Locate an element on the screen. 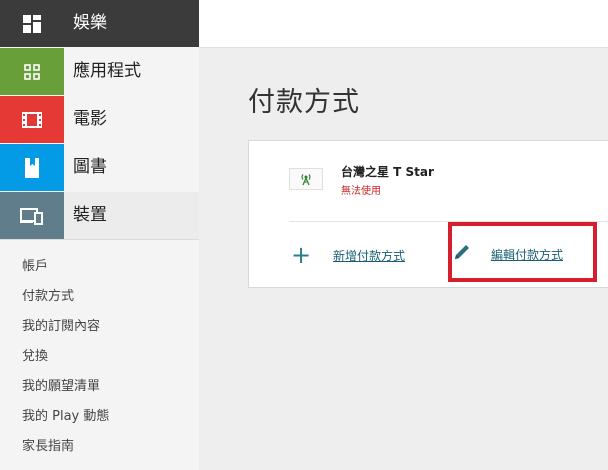 The width and height of the screenshot is (608, 470). account-links: 帳戶 付款方式 我的訂閱內容 兌換 我的願望清單 我的 Play 動態 家長指南 is located at coordinates (65, 357).